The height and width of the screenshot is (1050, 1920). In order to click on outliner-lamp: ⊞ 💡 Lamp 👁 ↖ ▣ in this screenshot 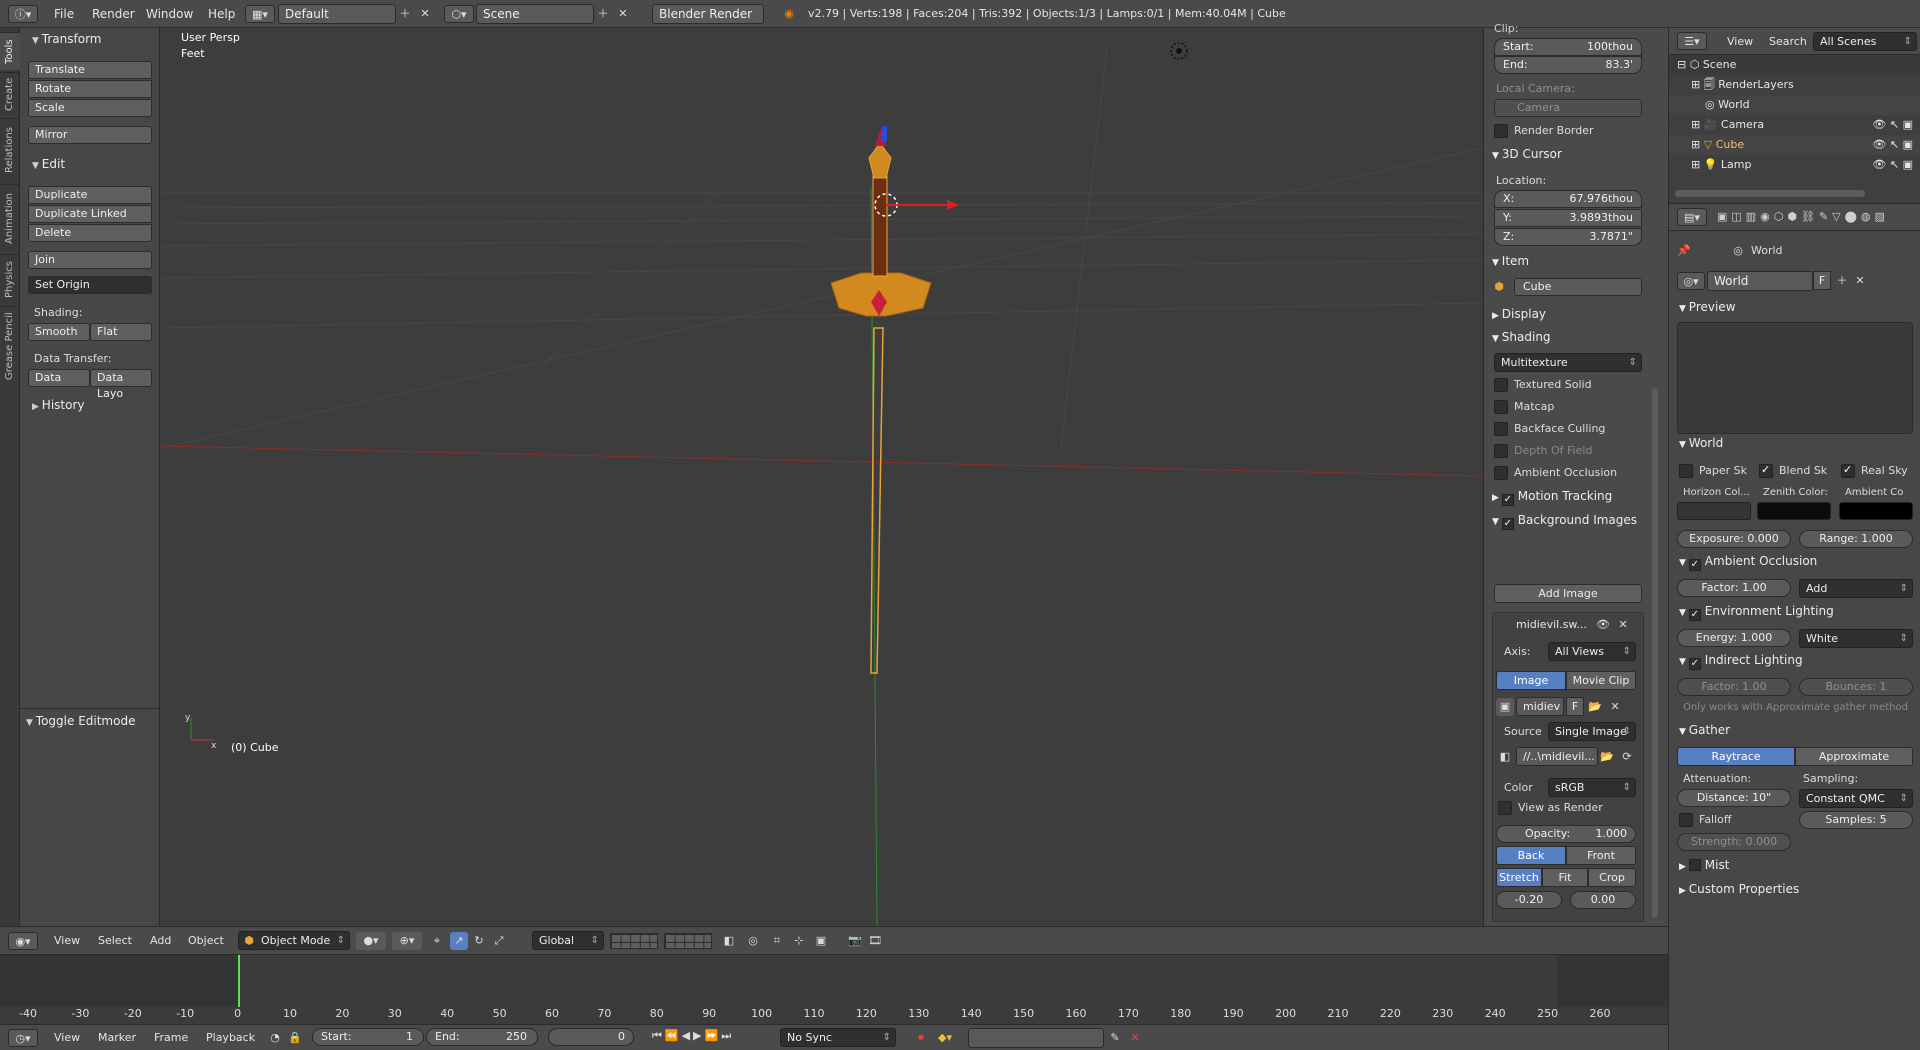, I will do `click(1794, 165)`.